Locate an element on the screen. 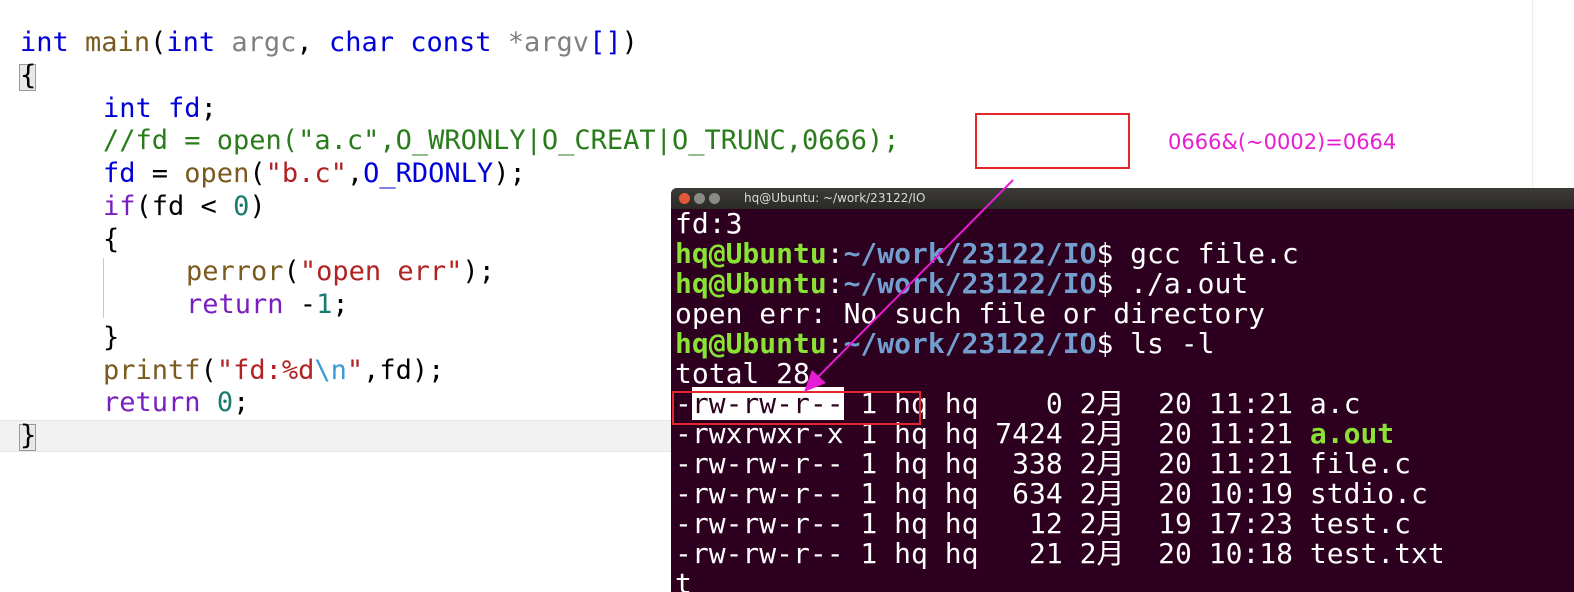 Image resolution: width=1574 pixels, height=592 pixels. indent-guide is located at coordinates (103, 288).